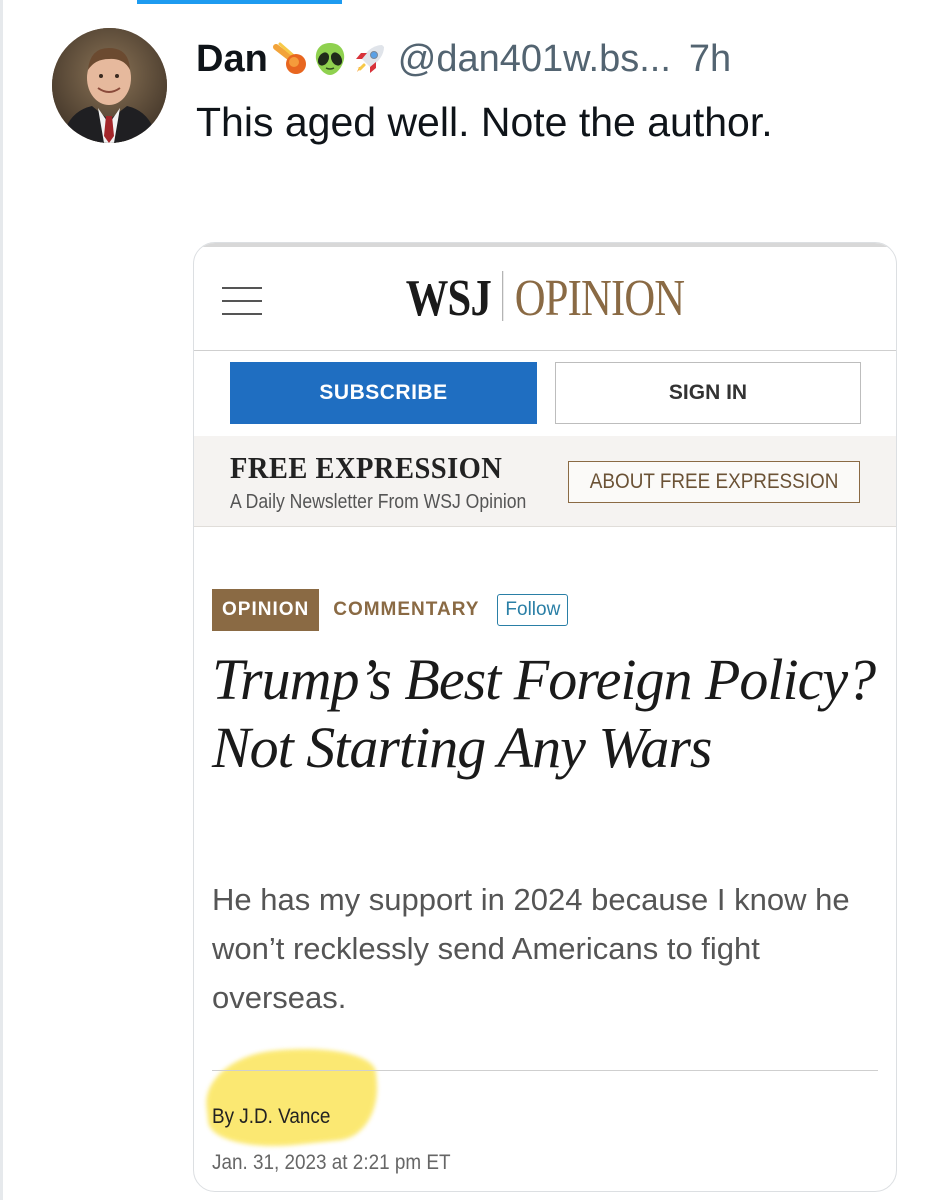  What do you see at coordinates (271, 1117) in the screenshot?
I see `article-byline: By J.D. Vance` at bounding box center [271, 1117].